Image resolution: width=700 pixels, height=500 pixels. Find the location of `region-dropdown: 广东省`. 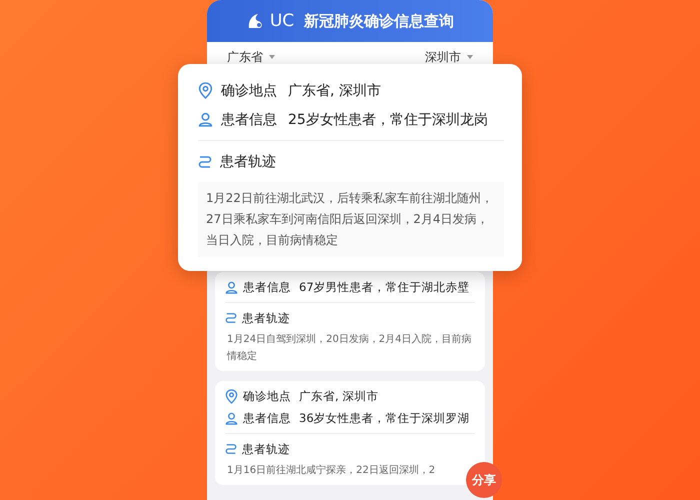

region-dropdown: 广东省 is located at coordinates (251, 57).